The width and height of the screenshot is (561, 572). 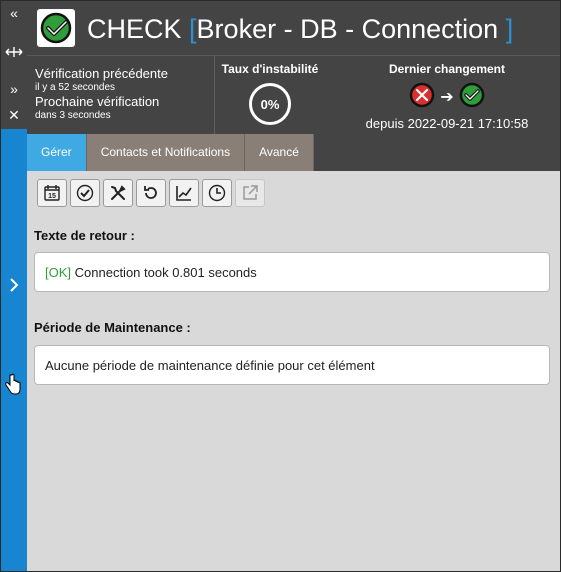 What do you see at coordinates (52, 196) in the screenshot?
I see `svg-text: 15` at bounding box center [52, 196].